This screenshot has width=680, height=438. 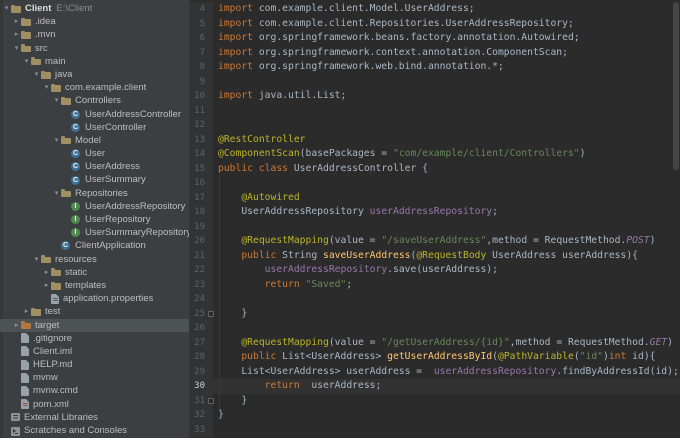 I want to click on line-number: 5, so click(x=199, y=23).